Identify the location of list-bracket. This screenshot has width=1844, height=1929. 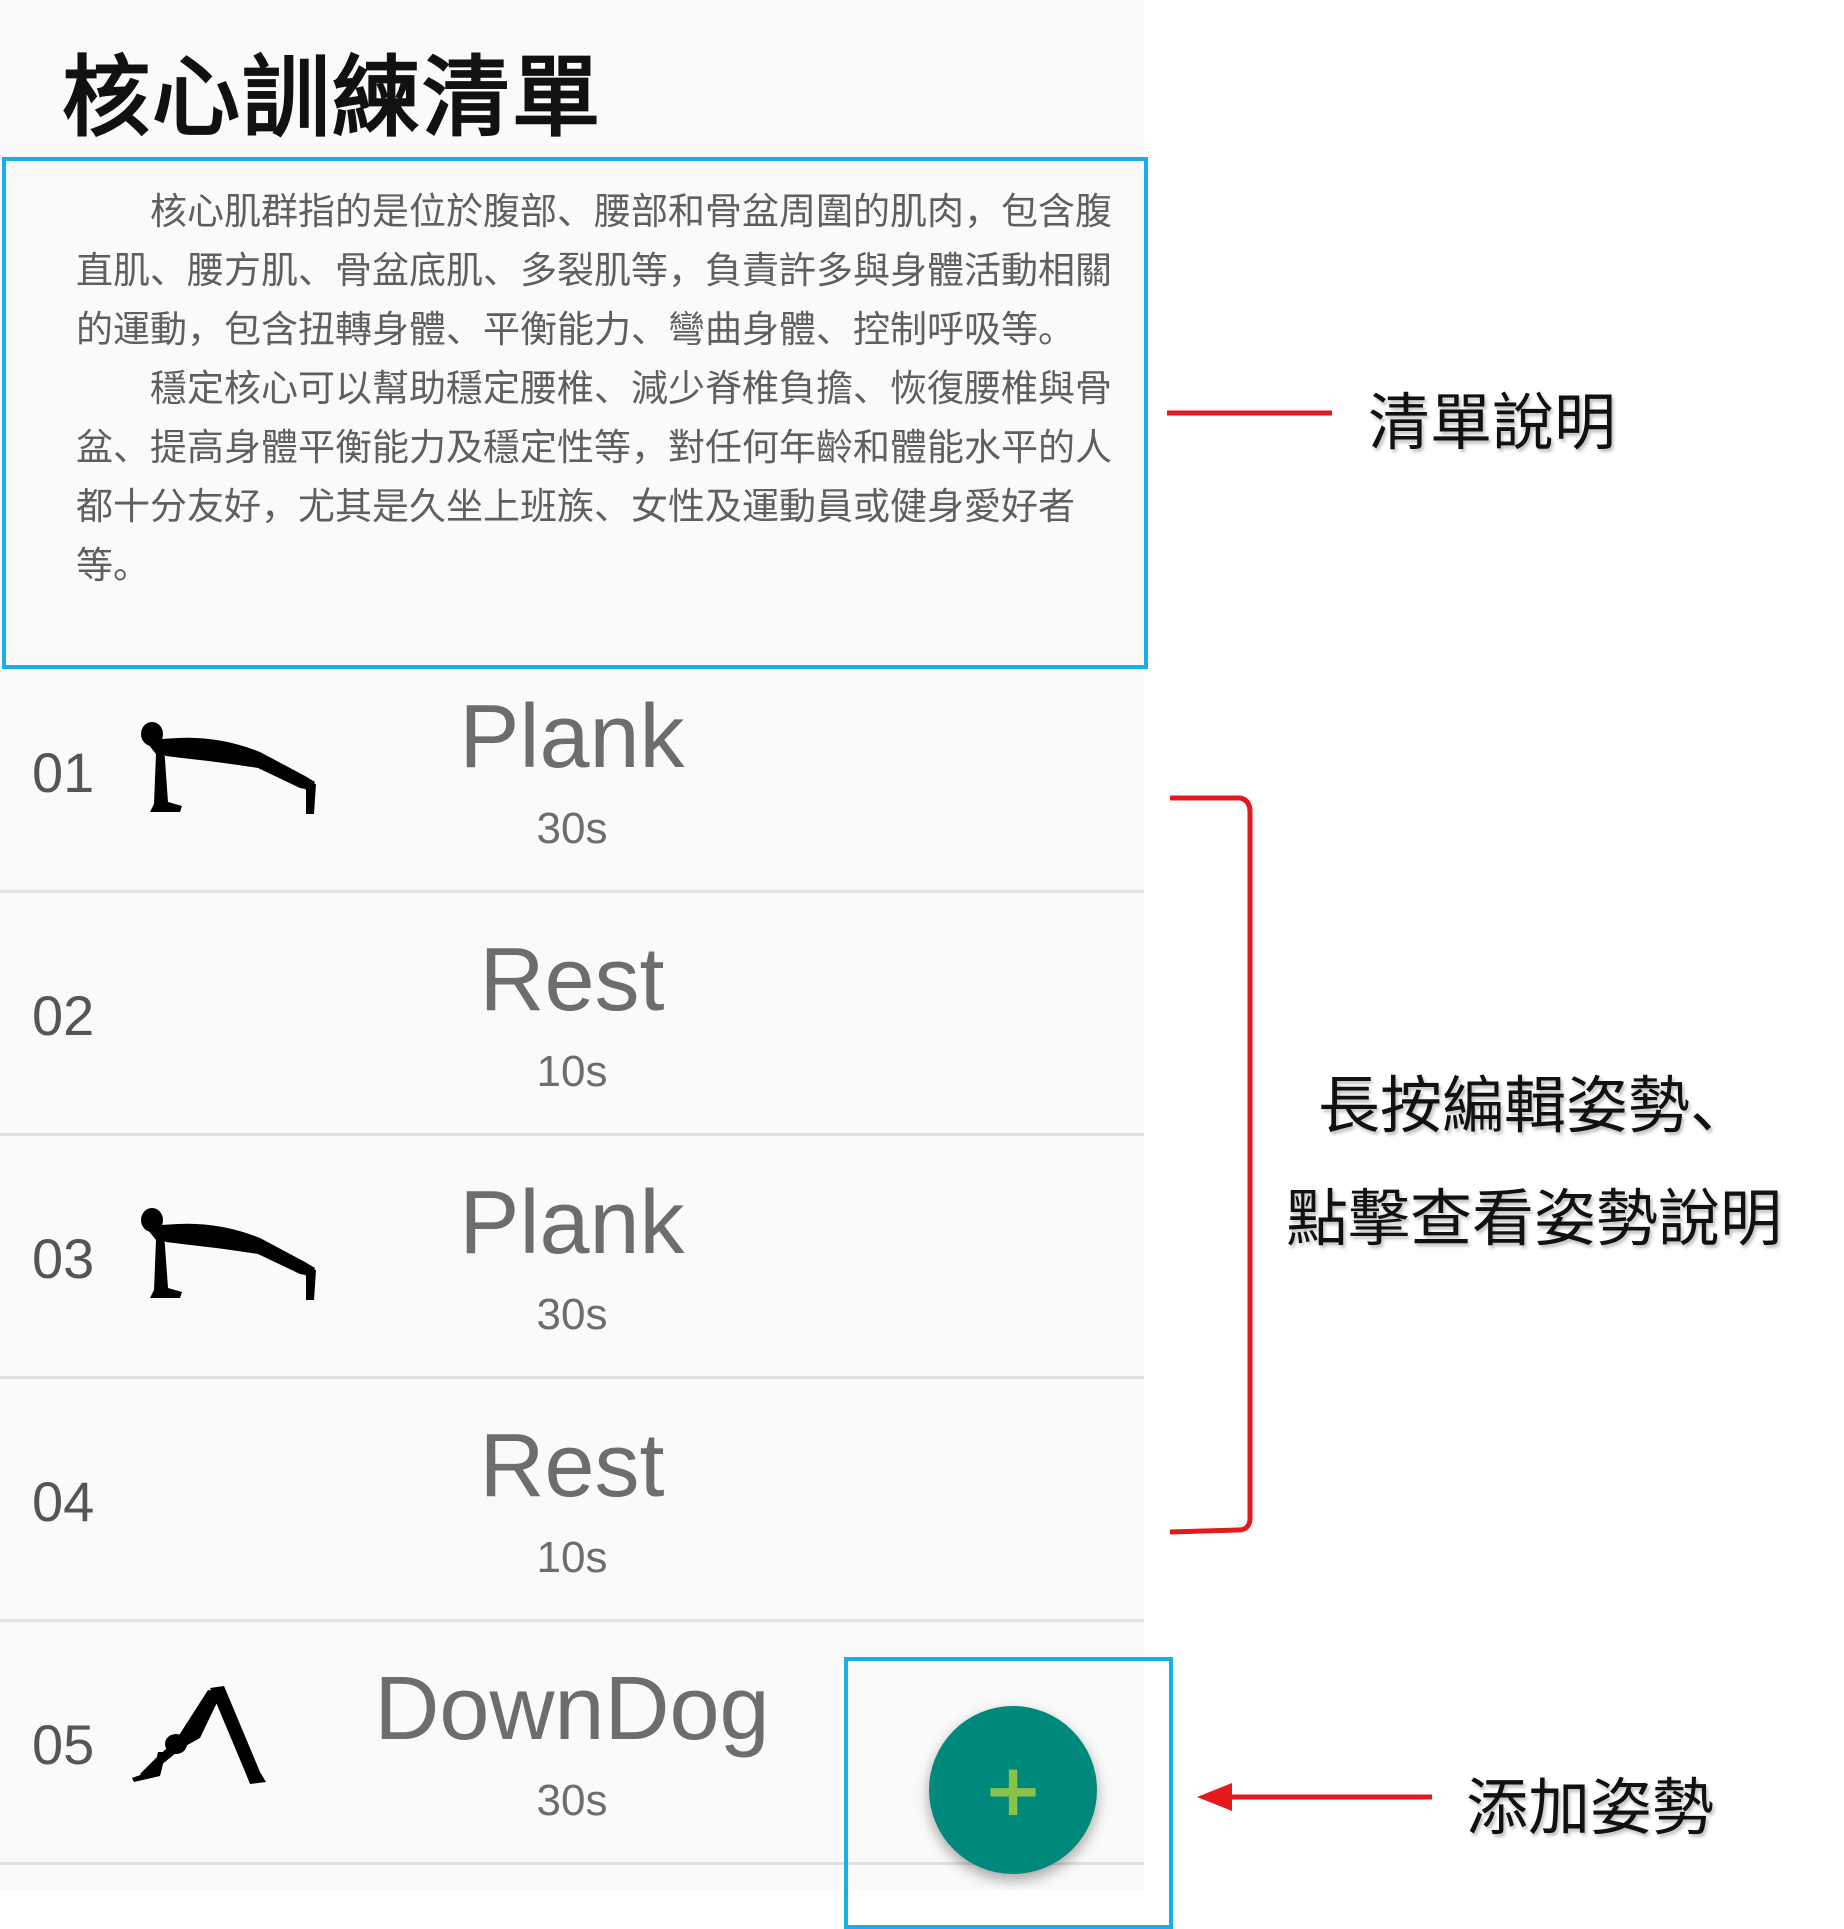
(1211, 1165).